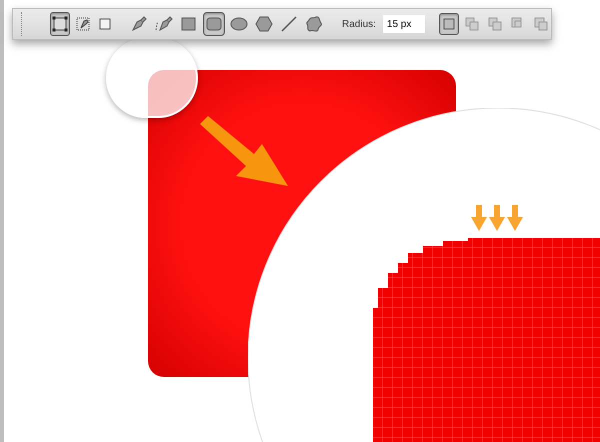 Image resolution: width=600 pixels, height=442 pixels. I want to click on radius-field: 15 px, so click(403, 24).